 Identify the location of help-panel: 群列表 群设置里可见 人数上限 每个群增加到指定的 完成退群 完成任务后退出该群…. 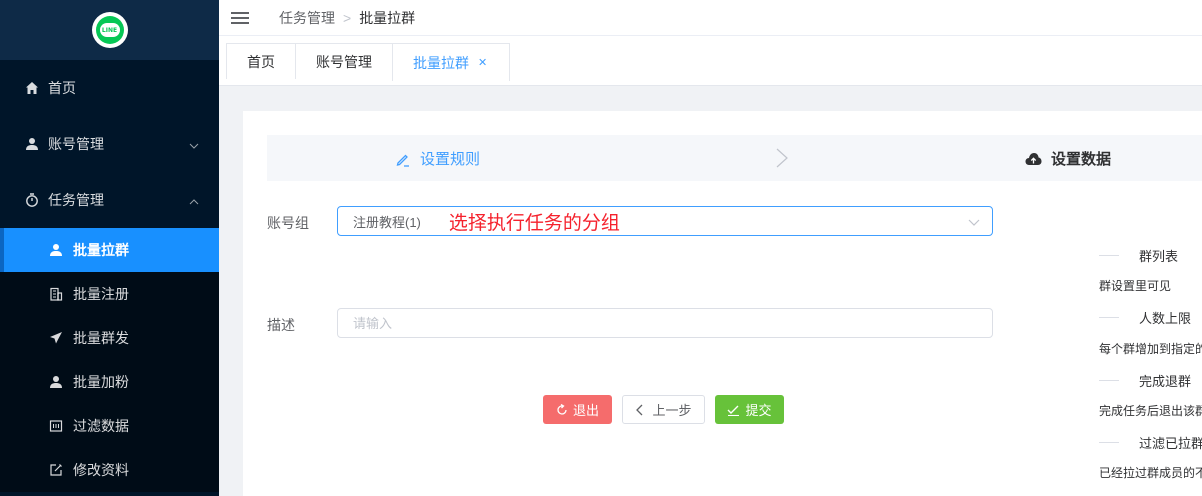
(1150, 371).